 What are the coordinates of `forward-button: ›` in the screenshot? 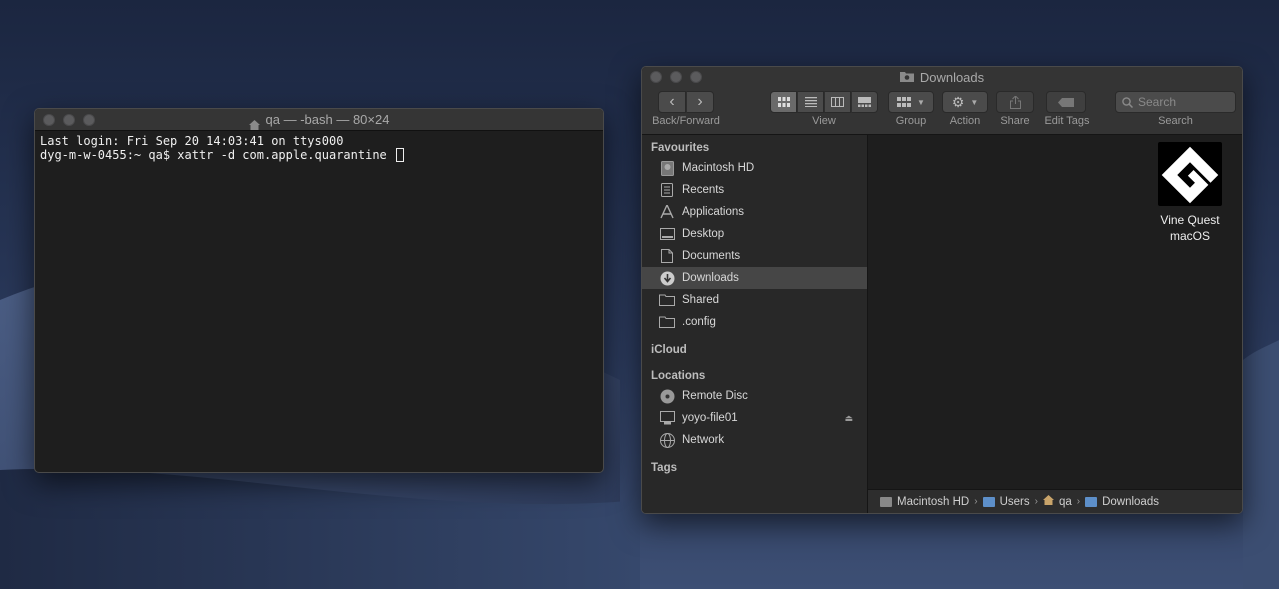 It's located at (700, 102).